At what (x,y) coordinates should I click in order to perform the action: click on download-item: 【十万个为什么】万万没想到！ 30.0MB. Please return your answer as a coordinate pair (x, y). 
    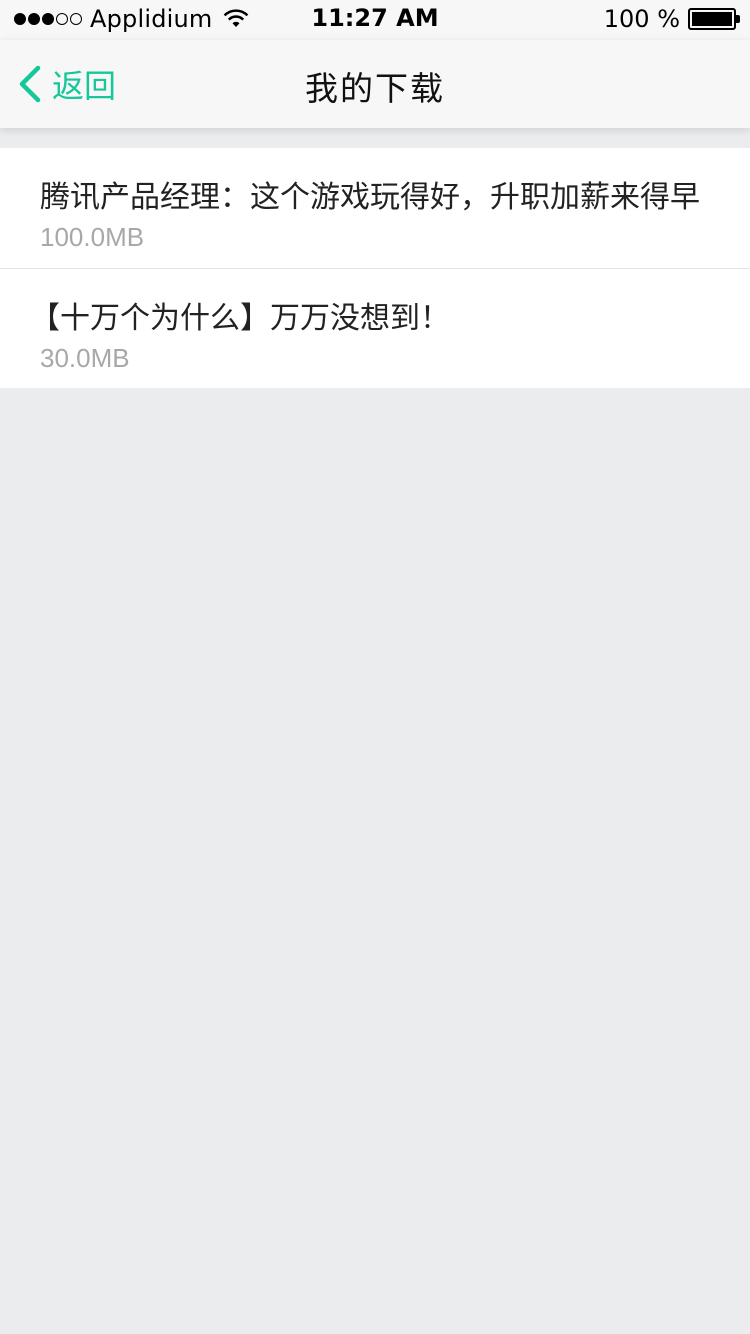
    Looking at the image, I should click on (375, 328).